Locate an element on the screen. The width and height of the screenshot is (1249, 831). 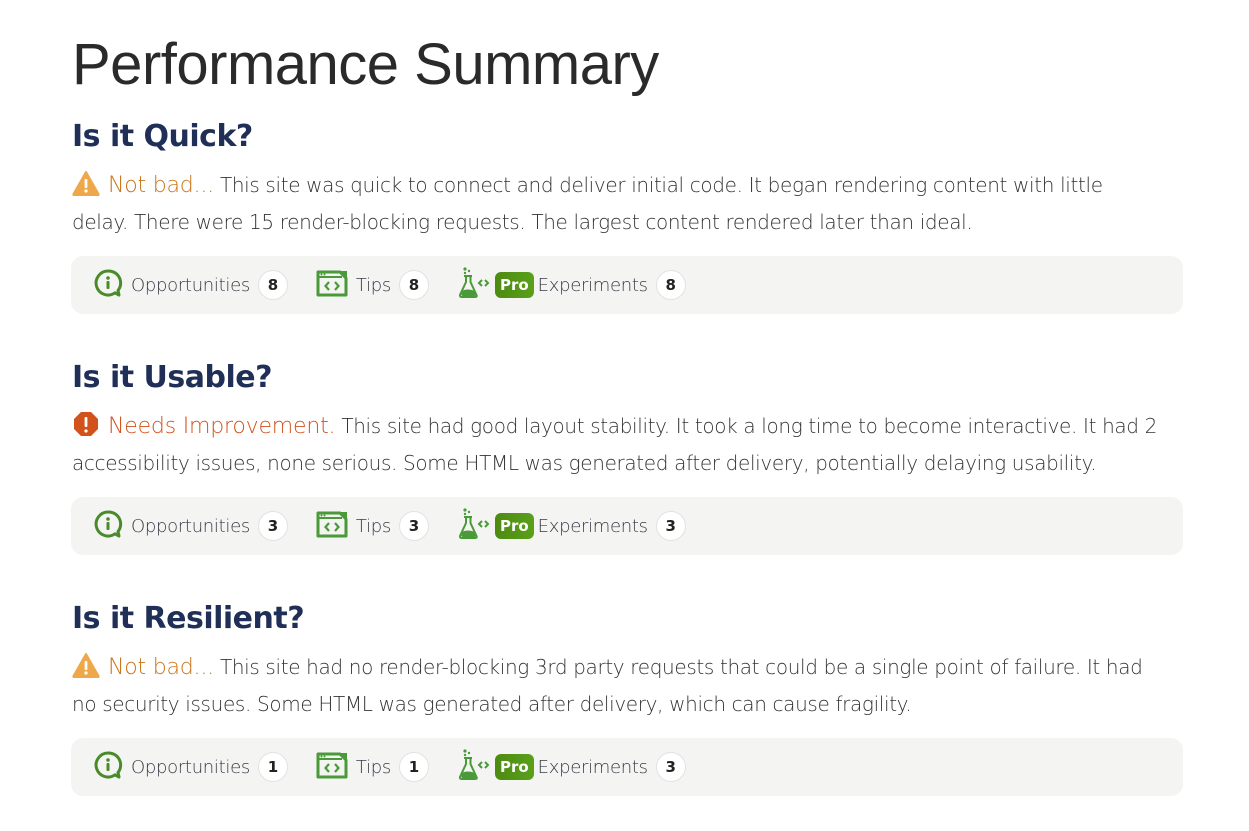
tips-count: 8 is located at coordinates (413, 285).